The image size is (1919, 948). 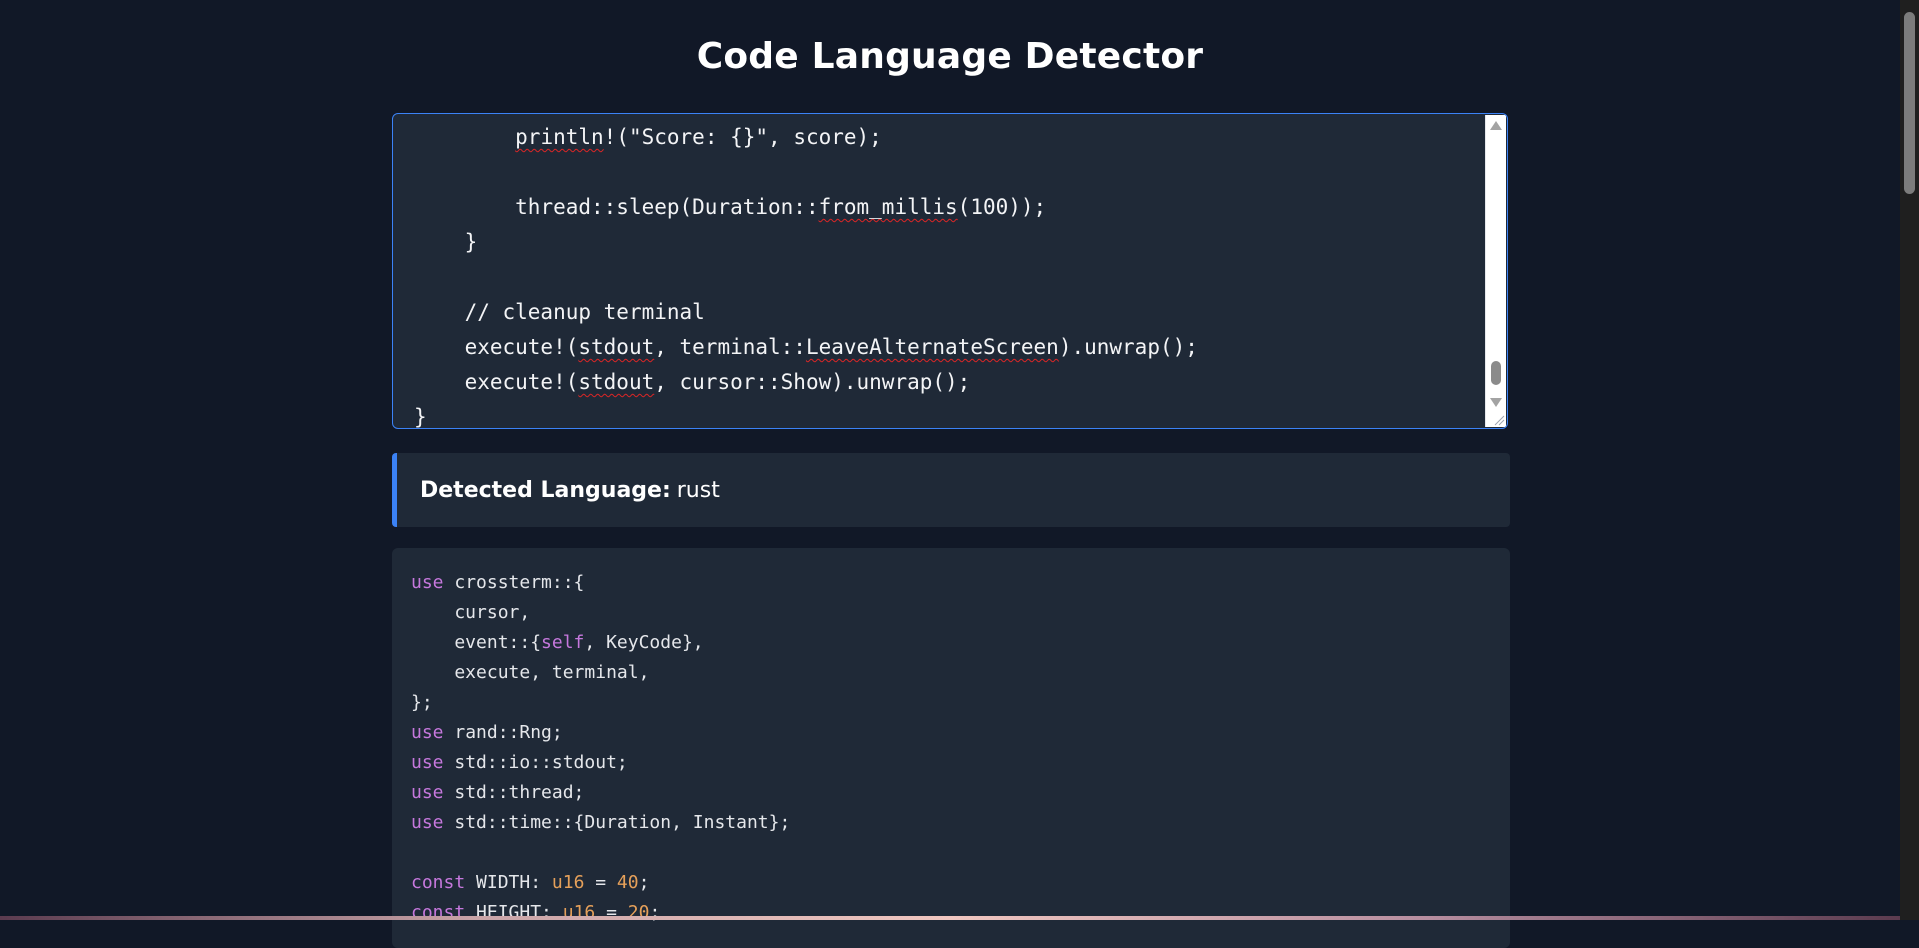 I want to click on editor-line: execute!(stdout, cursor::Show).unwrap();, so click(x=948, y=382).